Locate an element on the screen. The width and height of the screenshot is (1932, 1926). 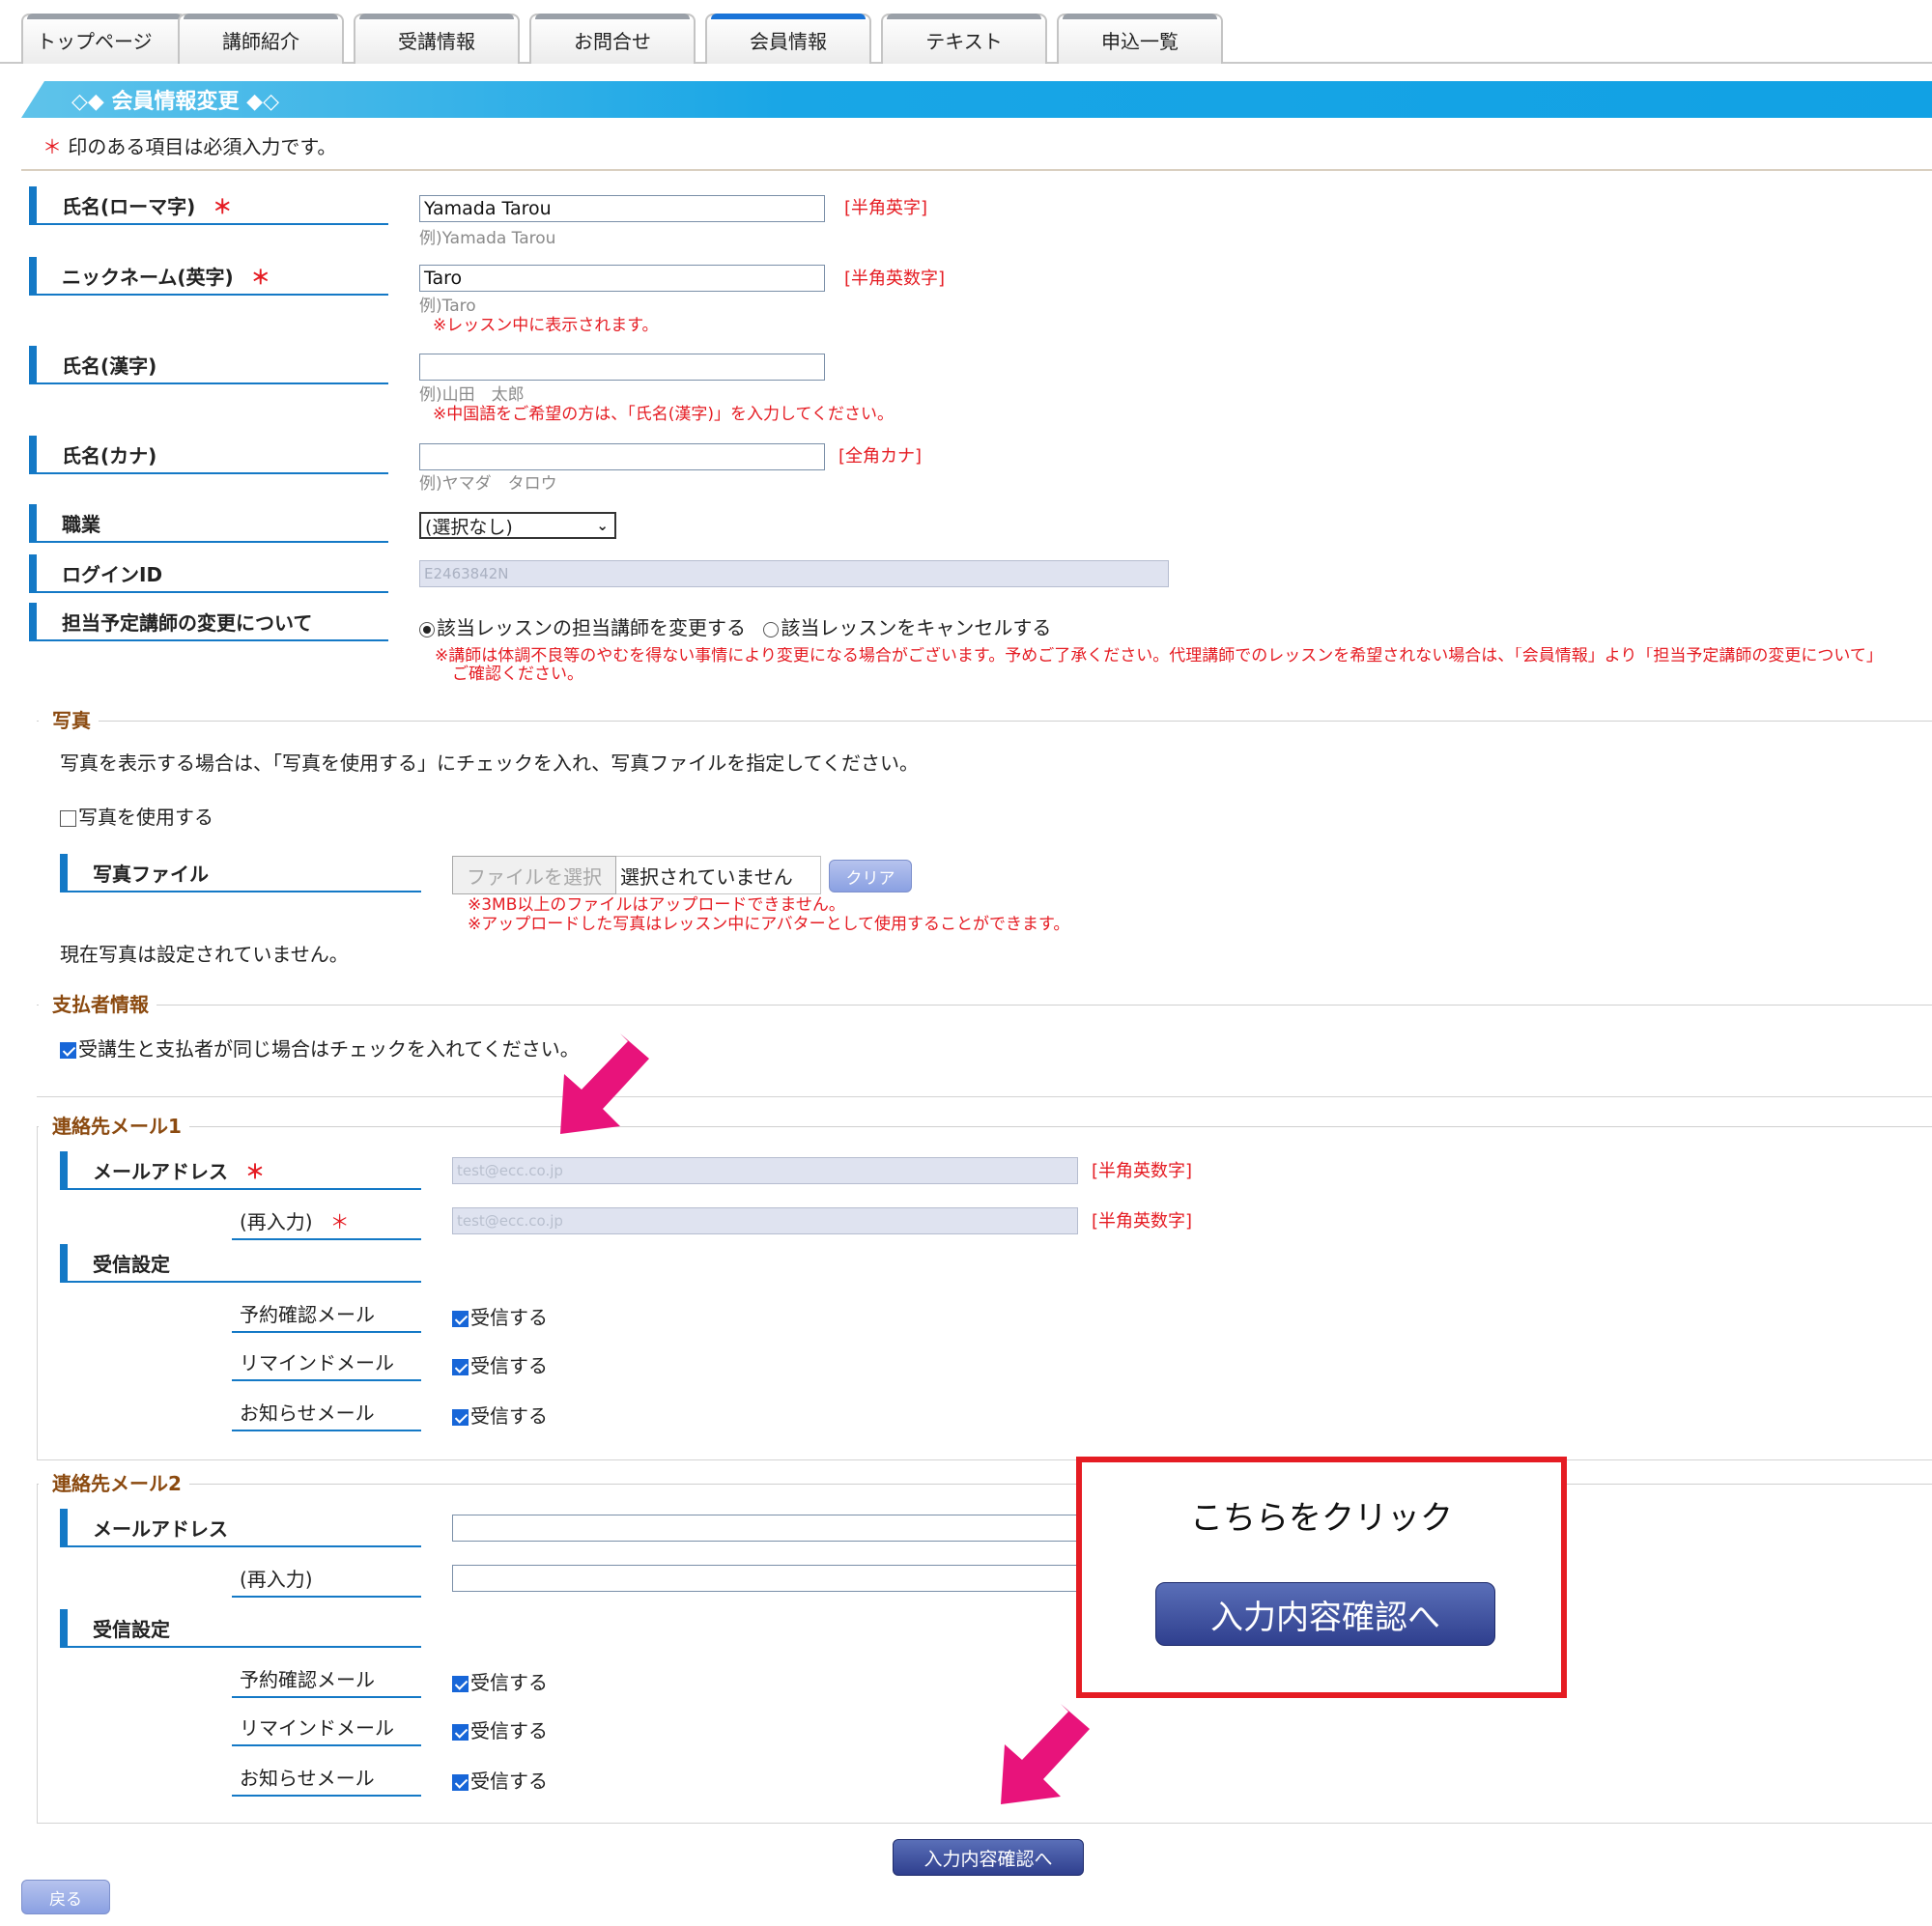
label-email2-news: お知らせメール is located at coordinates (326, 1778).